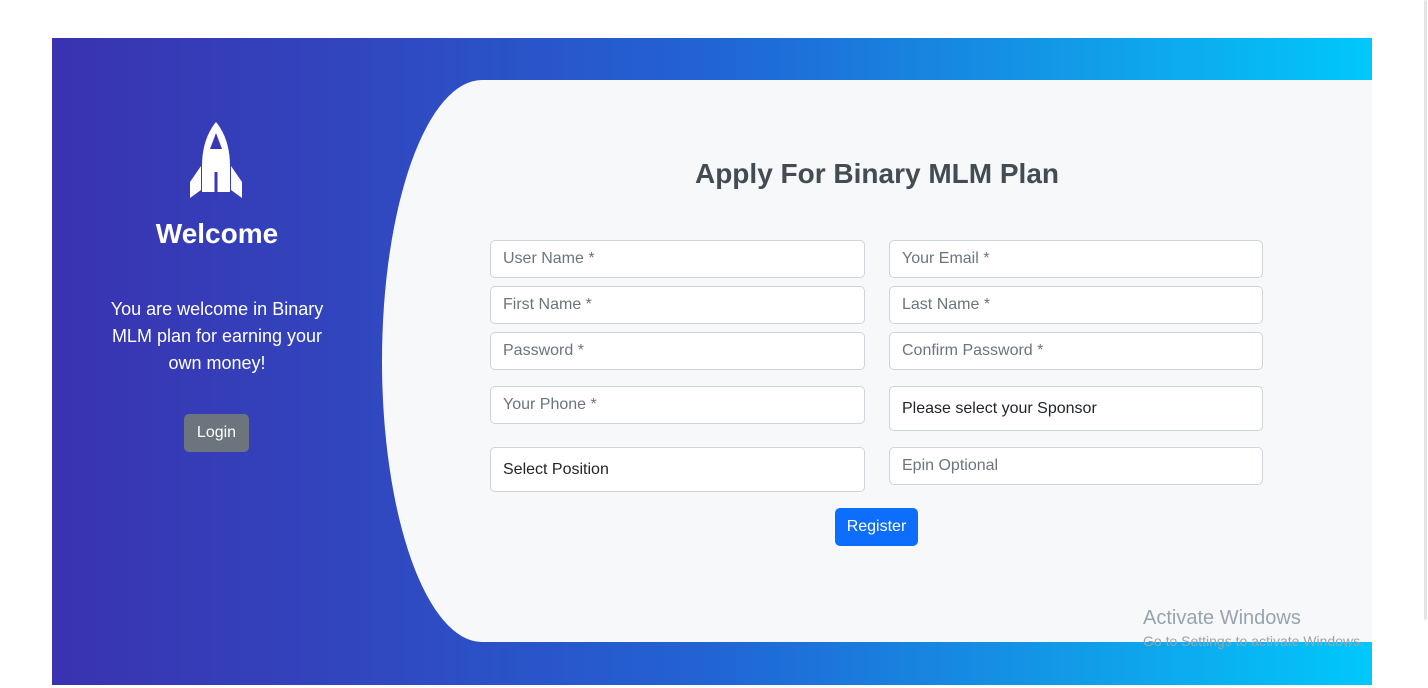 The image size is (1428, 688). Describe the element at coordinates (876, 527) in the screenshot. I see `register-button: Register` at that location.